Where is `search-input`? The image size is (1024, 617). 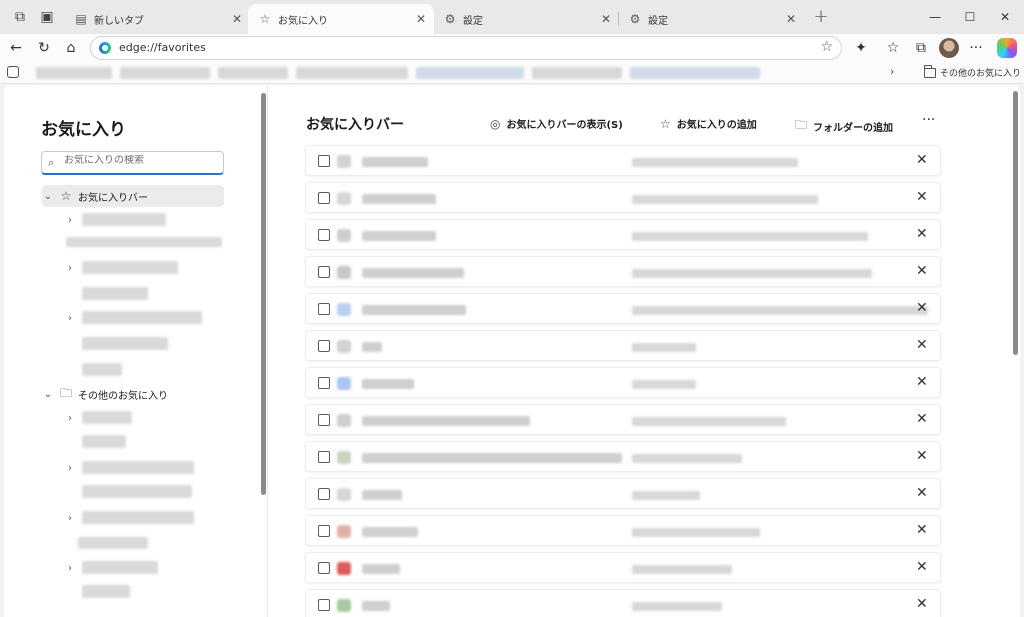
search-input is located at coordinates (139, 160).